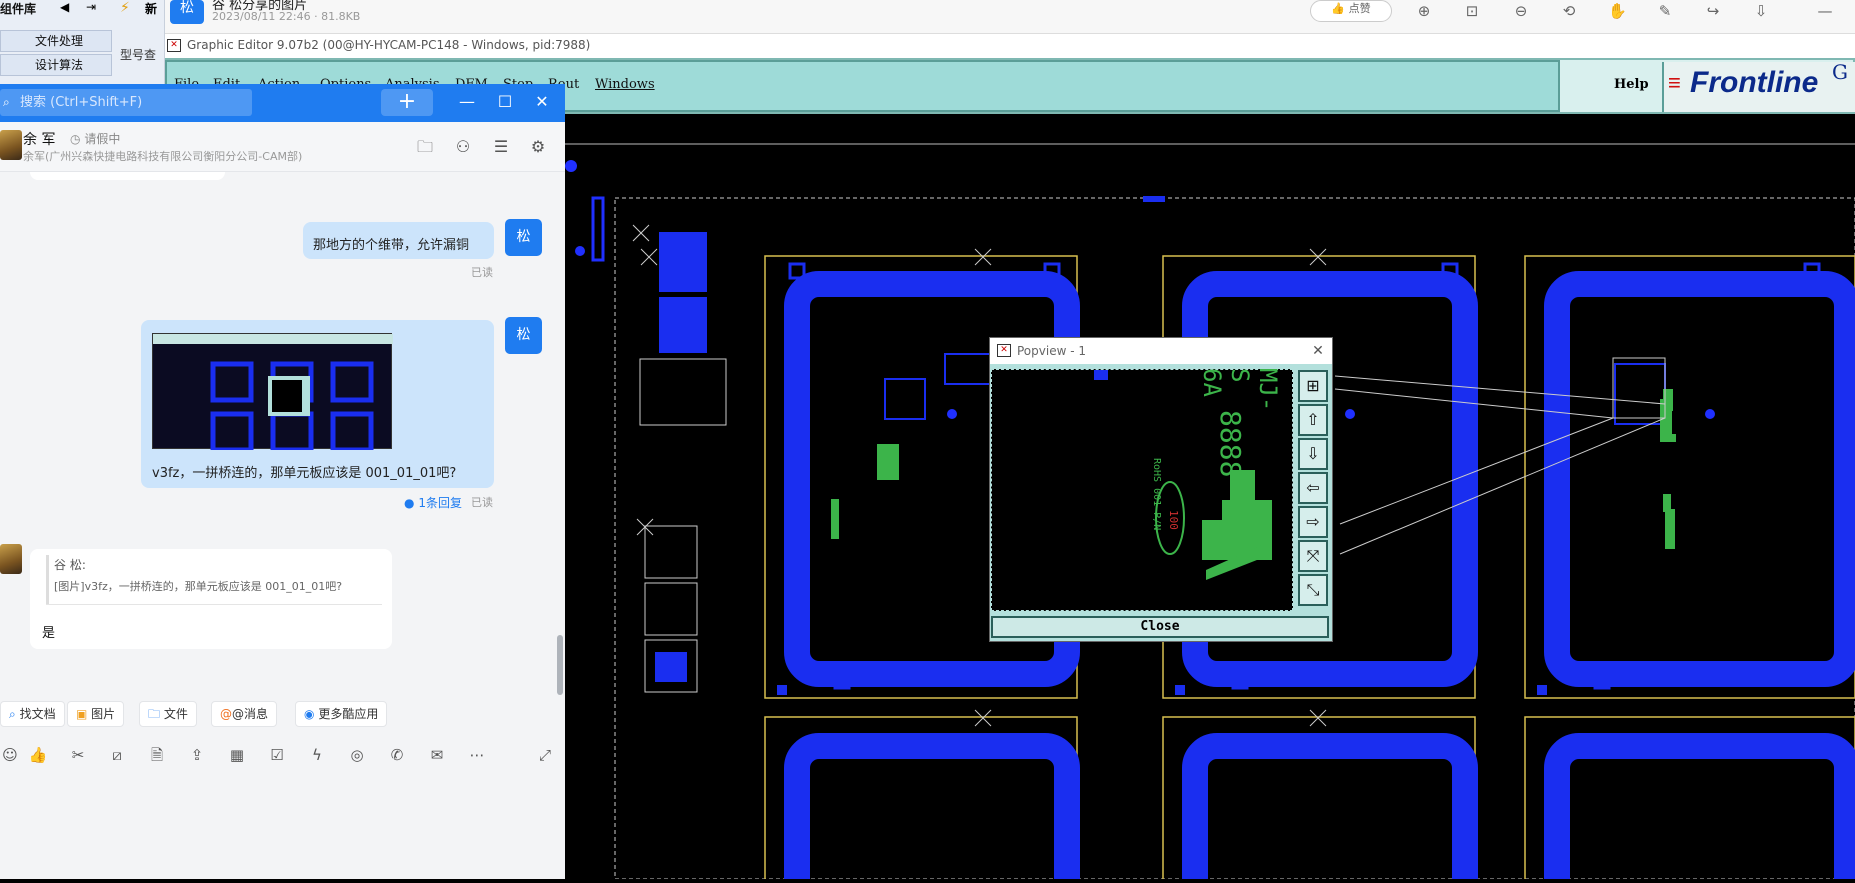 The height and width of the screenshot is (883, 1855). I want to click on menu-file-process: 文件处理, so click(56, 41).